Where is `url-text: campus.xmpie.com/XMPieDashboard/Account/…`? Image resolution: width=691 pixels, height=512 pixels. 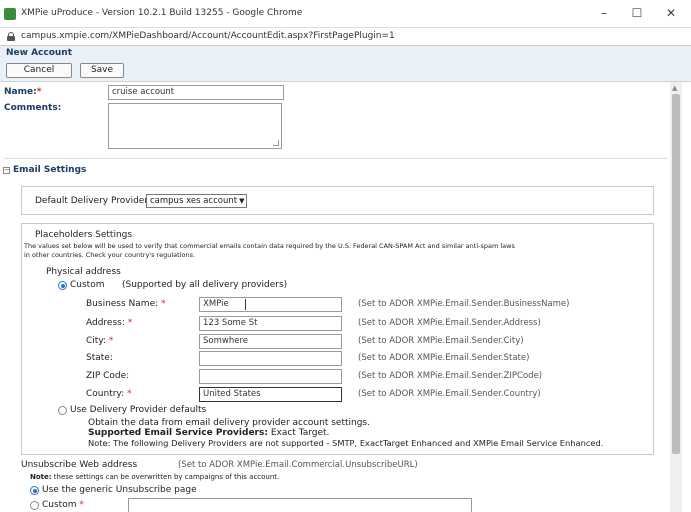 url-text: campus.xmpie.com/XMPieDashboard/Account/… is located at coordinates (208, 36).